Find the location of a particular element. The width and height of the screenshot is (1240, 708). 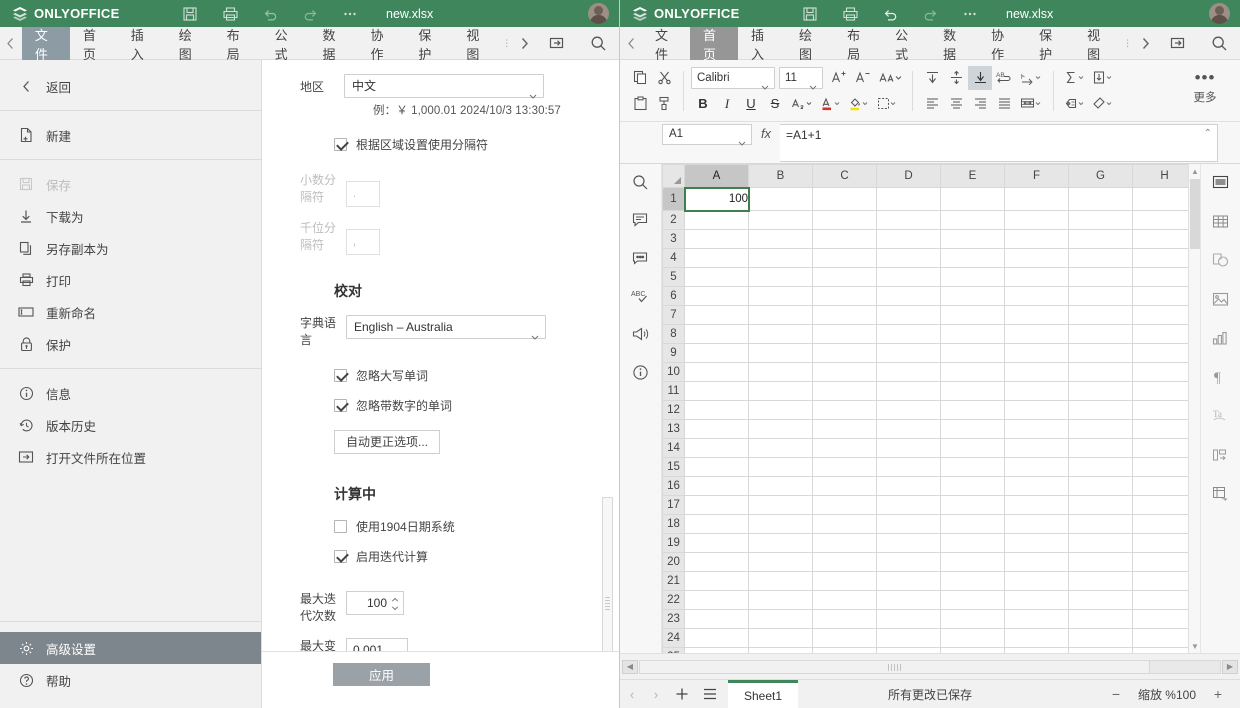

cell-b7 is located at coordinates (780, 315).